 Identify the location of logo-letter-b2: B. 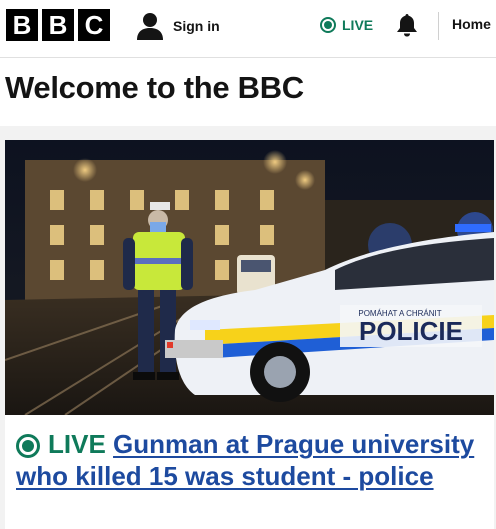
(58, 25).